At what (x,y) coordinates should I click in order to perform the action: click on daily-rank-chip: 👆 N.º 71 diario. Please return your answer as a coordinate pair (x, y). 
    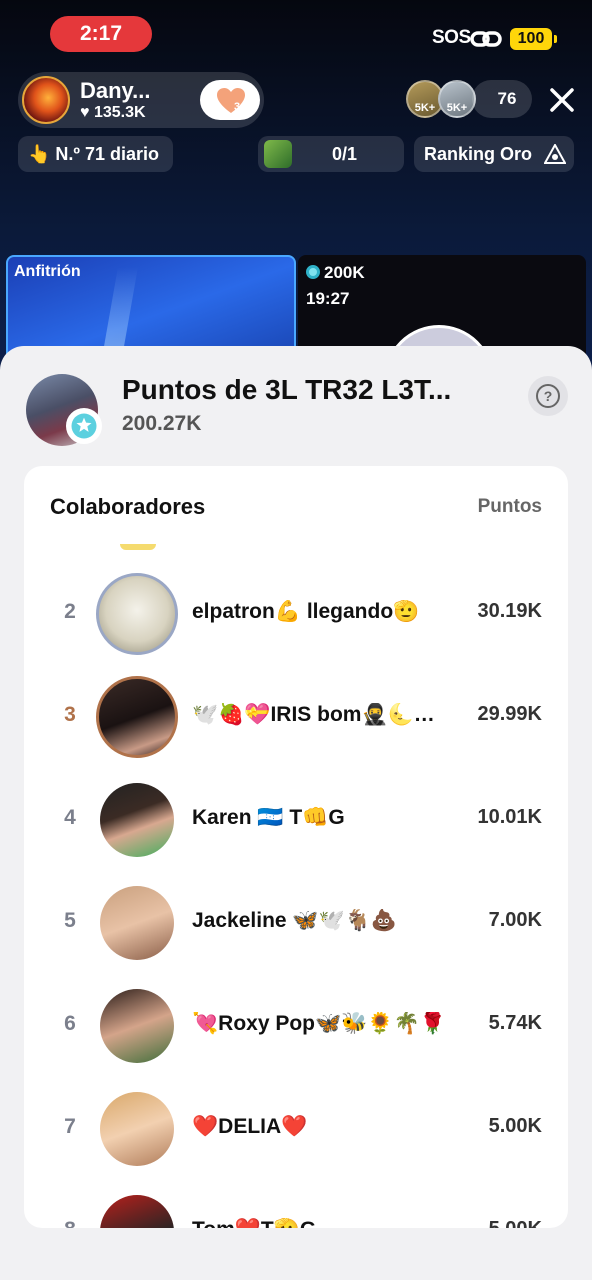
    Looking at the image, I should click on (95, 154).